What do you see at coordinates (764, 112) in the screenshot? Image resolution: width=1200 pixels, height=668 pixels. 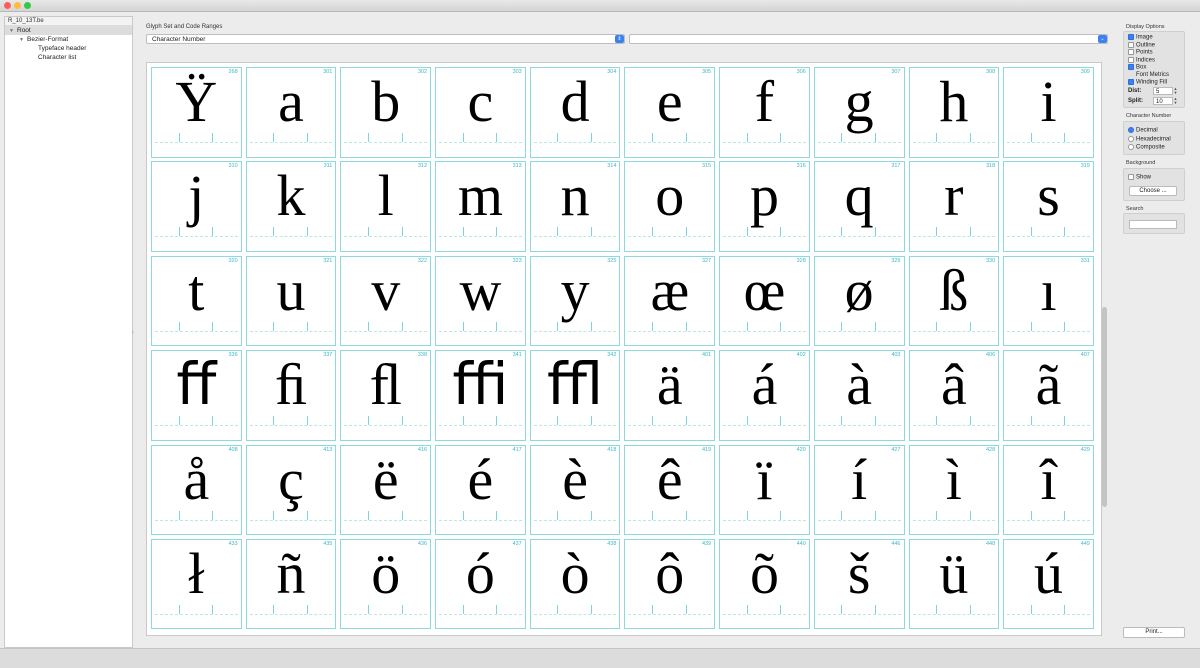 I see `glyph-cell: 306 f` at bounding box center [764, 112].